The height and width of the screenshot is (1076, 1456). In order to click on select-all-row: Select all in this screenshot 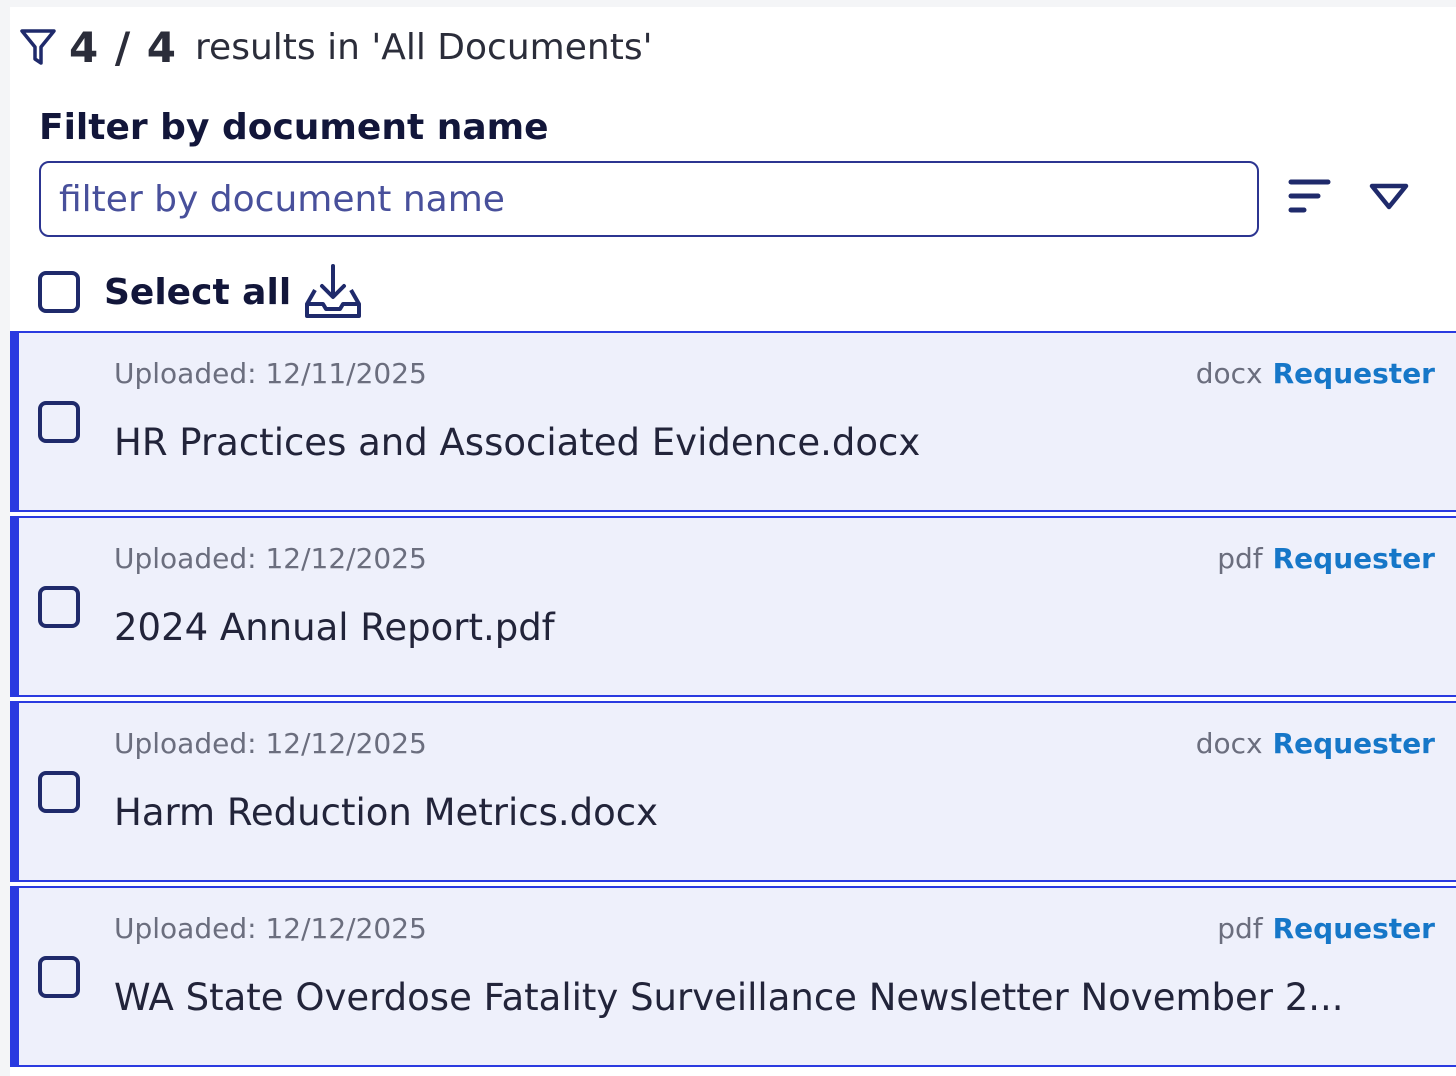, I will do `click(200, 292)`.